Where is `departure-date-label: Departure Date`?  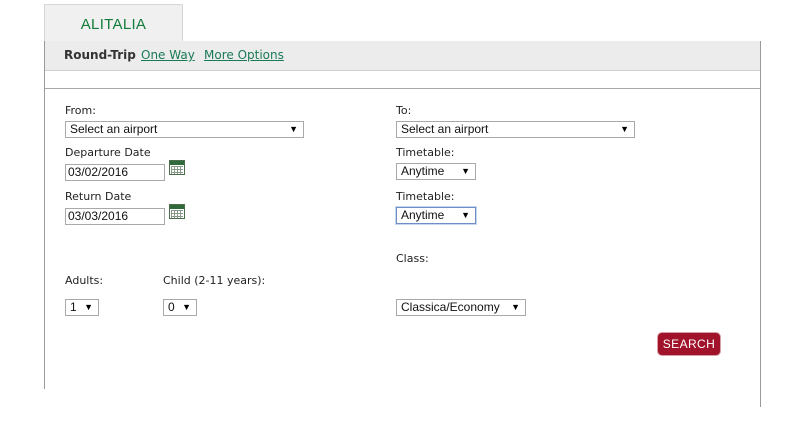 departure-date-label: Departure Date is located at coordinates (108, 152).